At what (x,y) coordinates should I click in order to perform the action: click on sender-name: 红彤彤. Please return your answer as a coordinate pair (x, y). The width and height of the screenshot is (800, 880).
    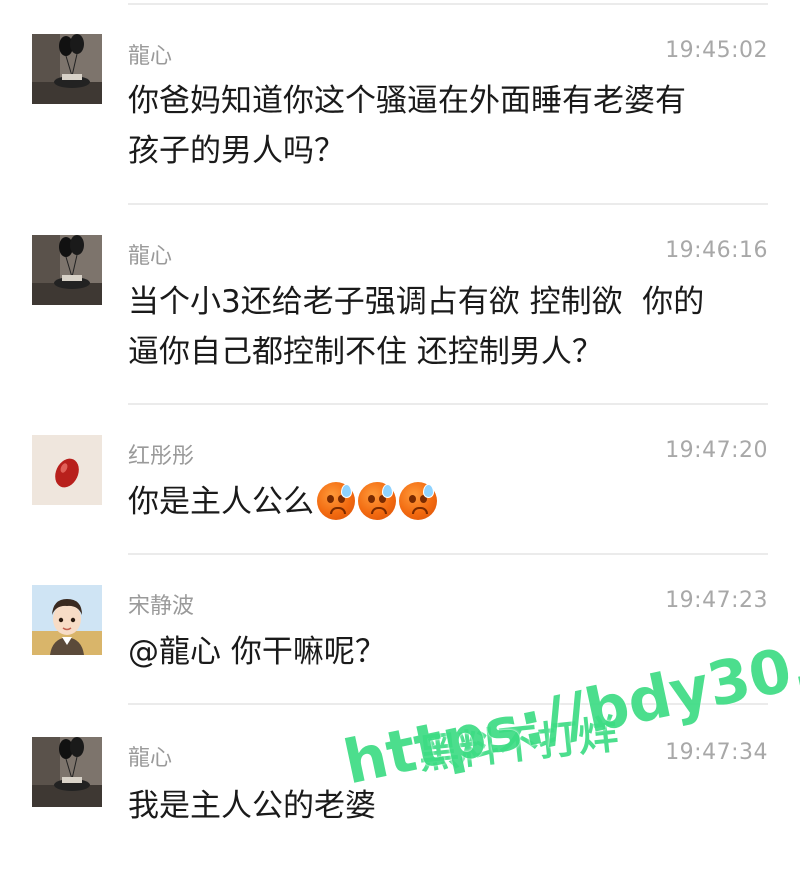
    Looking at the image, I should click on (161, 456).